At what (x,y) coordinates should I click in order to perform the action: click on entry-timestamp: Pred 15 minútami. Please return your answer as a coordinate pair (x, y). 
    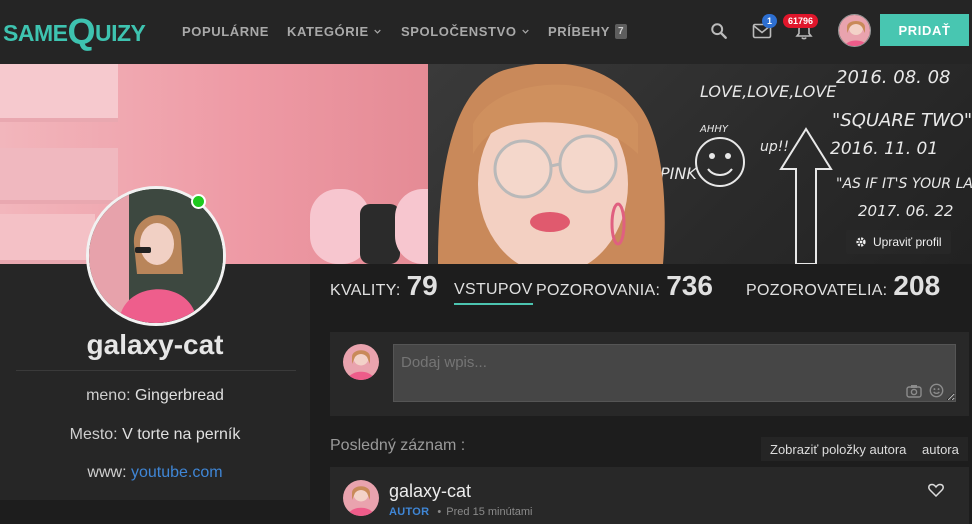
    Looking at the image, I should click on (489, 512).